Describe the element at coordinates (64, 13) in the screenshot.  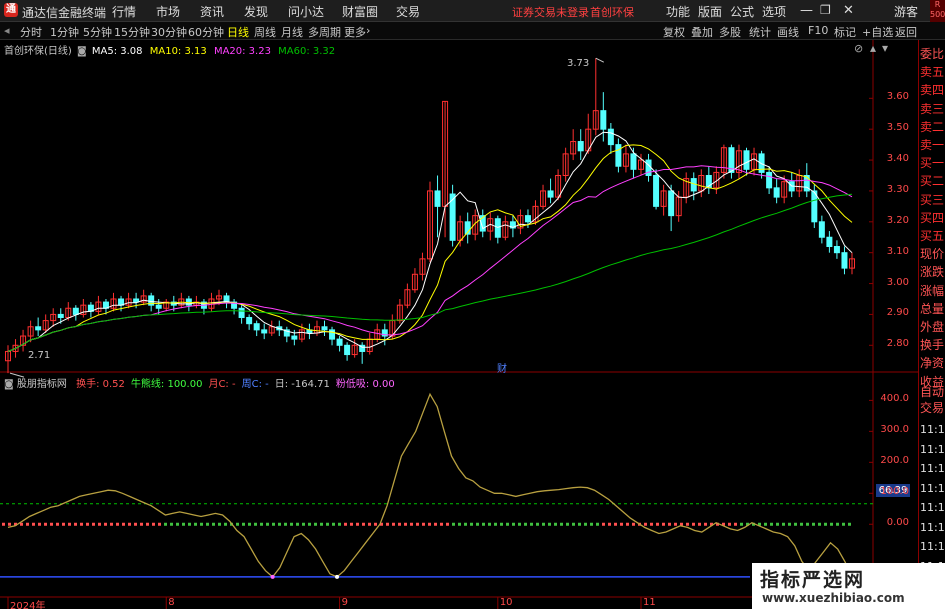
I see `app-title: 通达信金融终端` at that location.